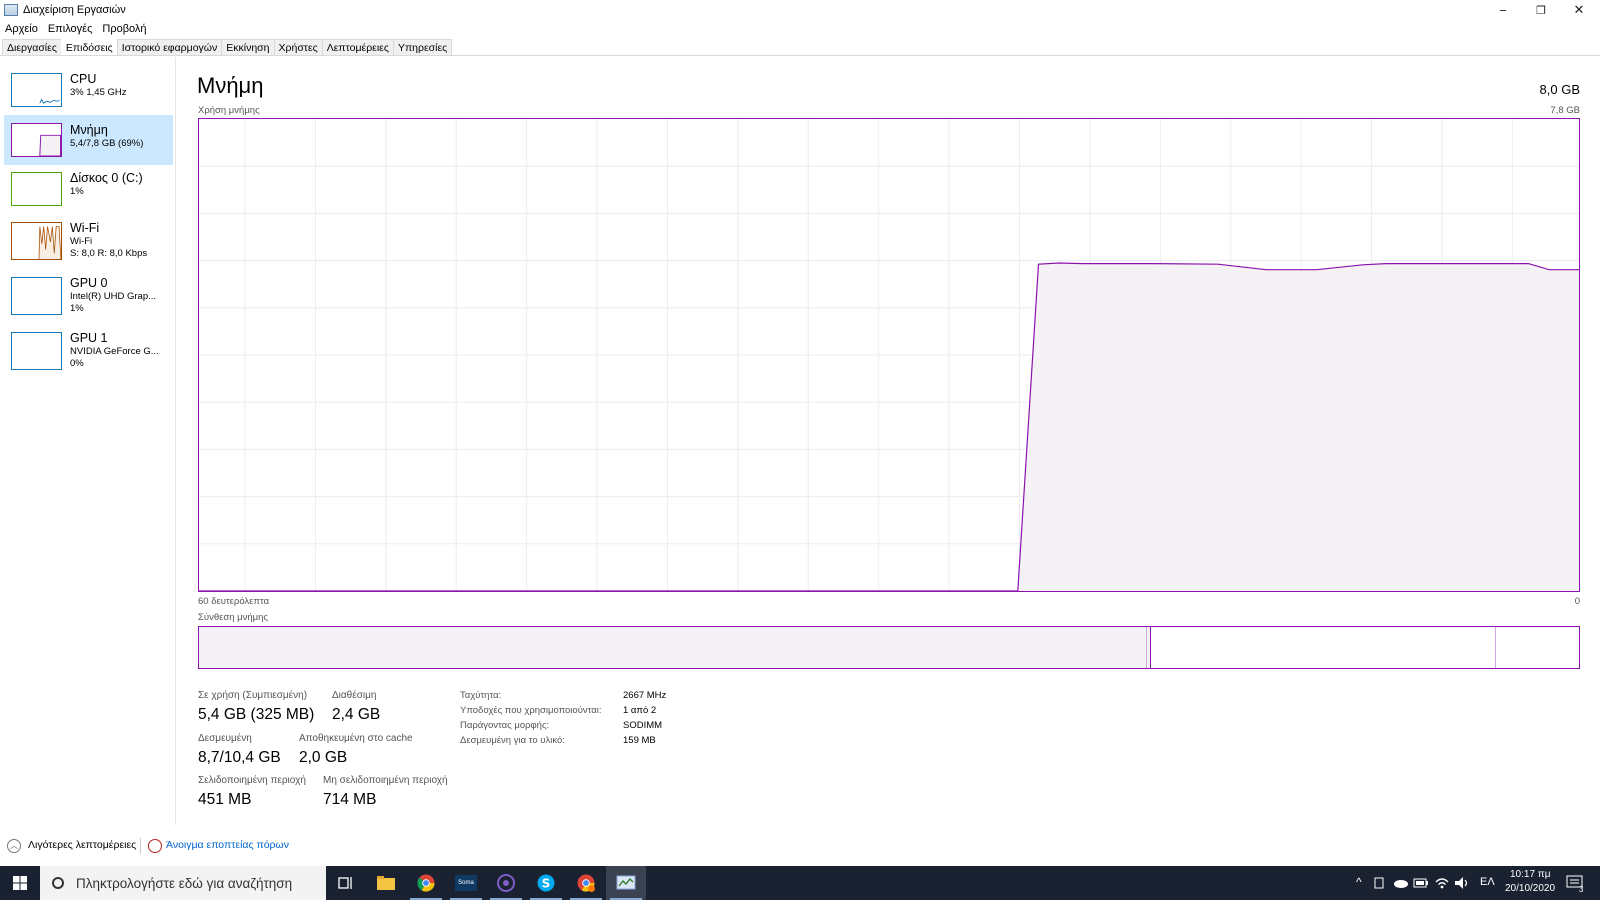  I want to click on committed-value: 8,7/10,4 GB, so click(239, 757).